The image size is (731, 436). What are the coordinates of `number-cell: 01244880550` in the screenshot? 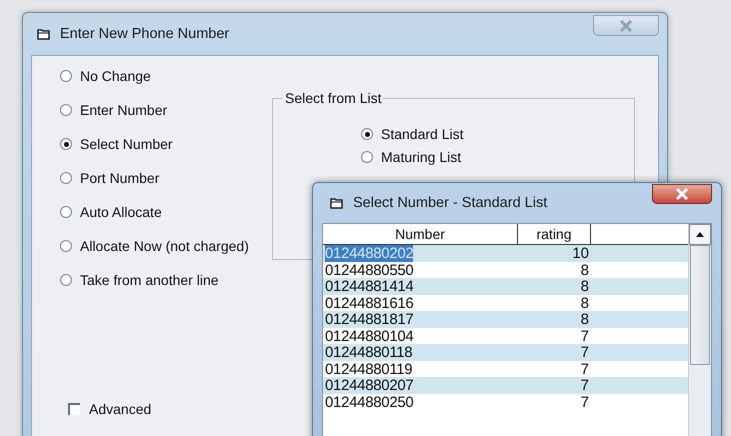 It's located at (369, 270).